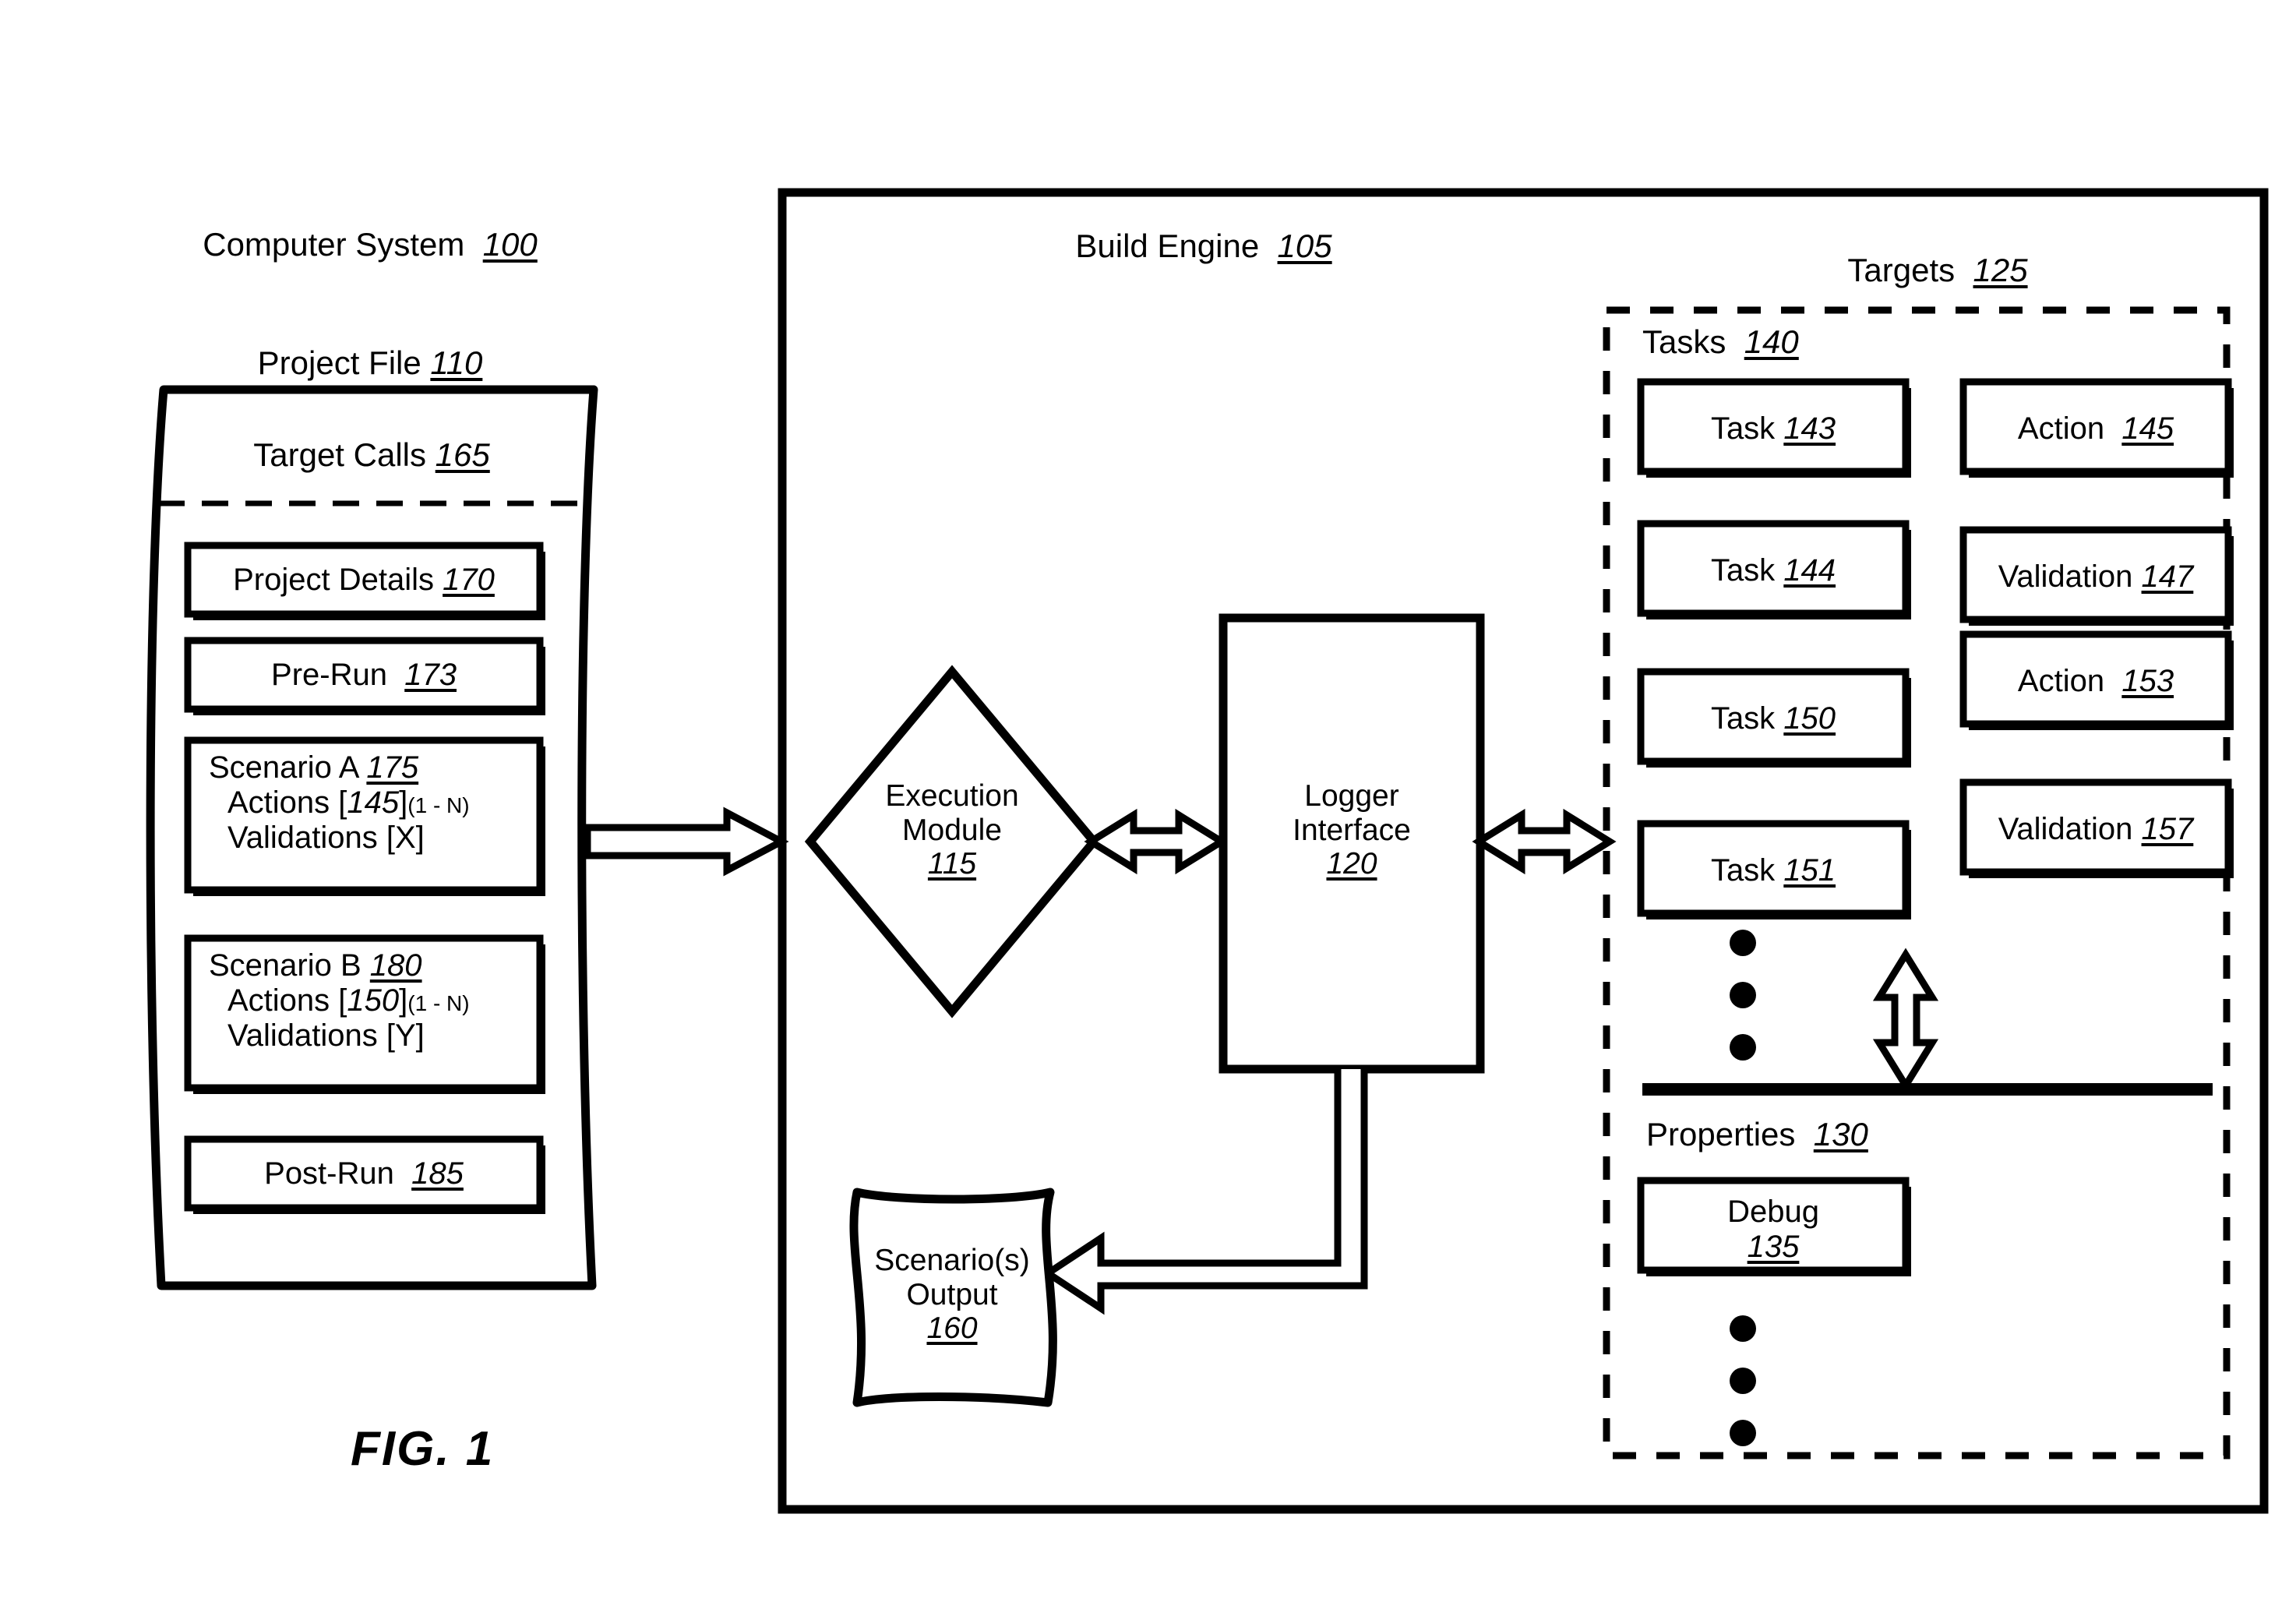  Describe the element at coordinates (1352, 830) in the screenshot. I see `logger-interface-label: Logger Interface 120` at that location.